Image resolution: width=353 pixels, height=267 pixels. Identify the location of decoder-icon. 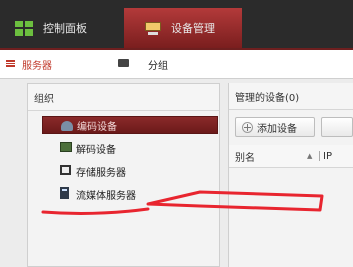
(66, 147).